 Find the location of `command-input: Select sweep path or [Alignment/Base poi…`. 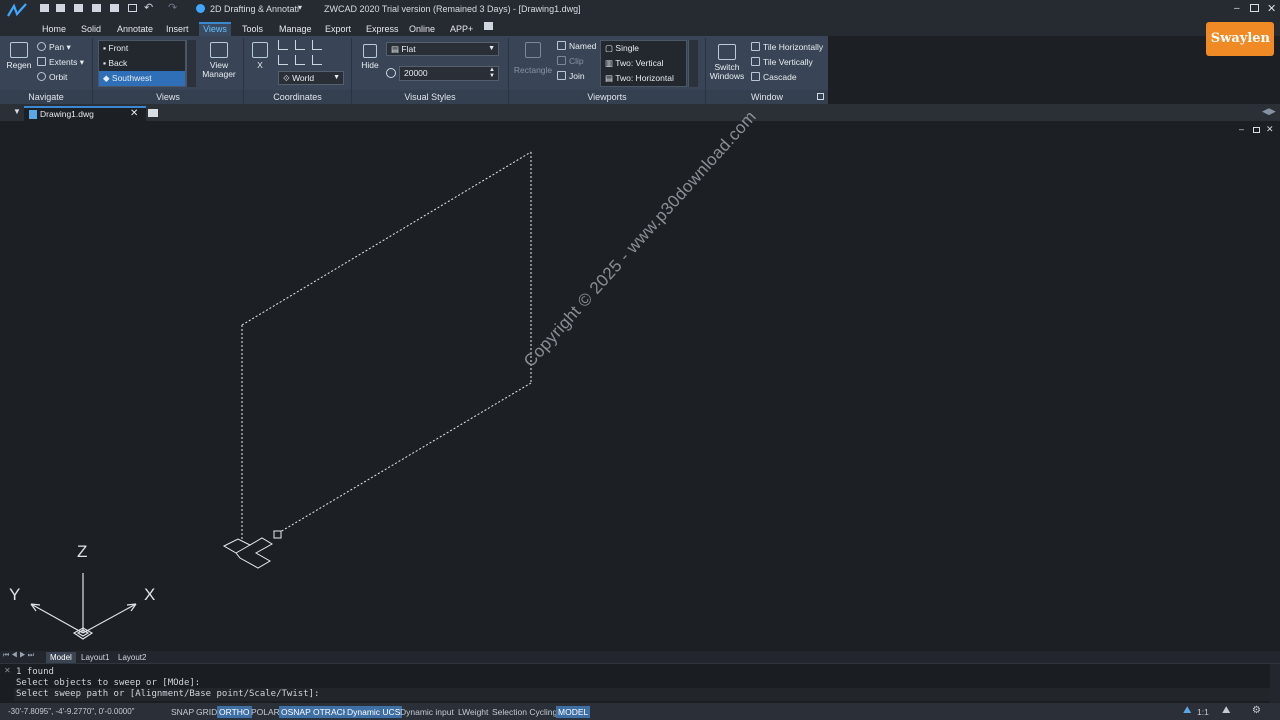

command-input: Select sweep path or [Alignment/Base poi… is located at coordinates (642, 694).